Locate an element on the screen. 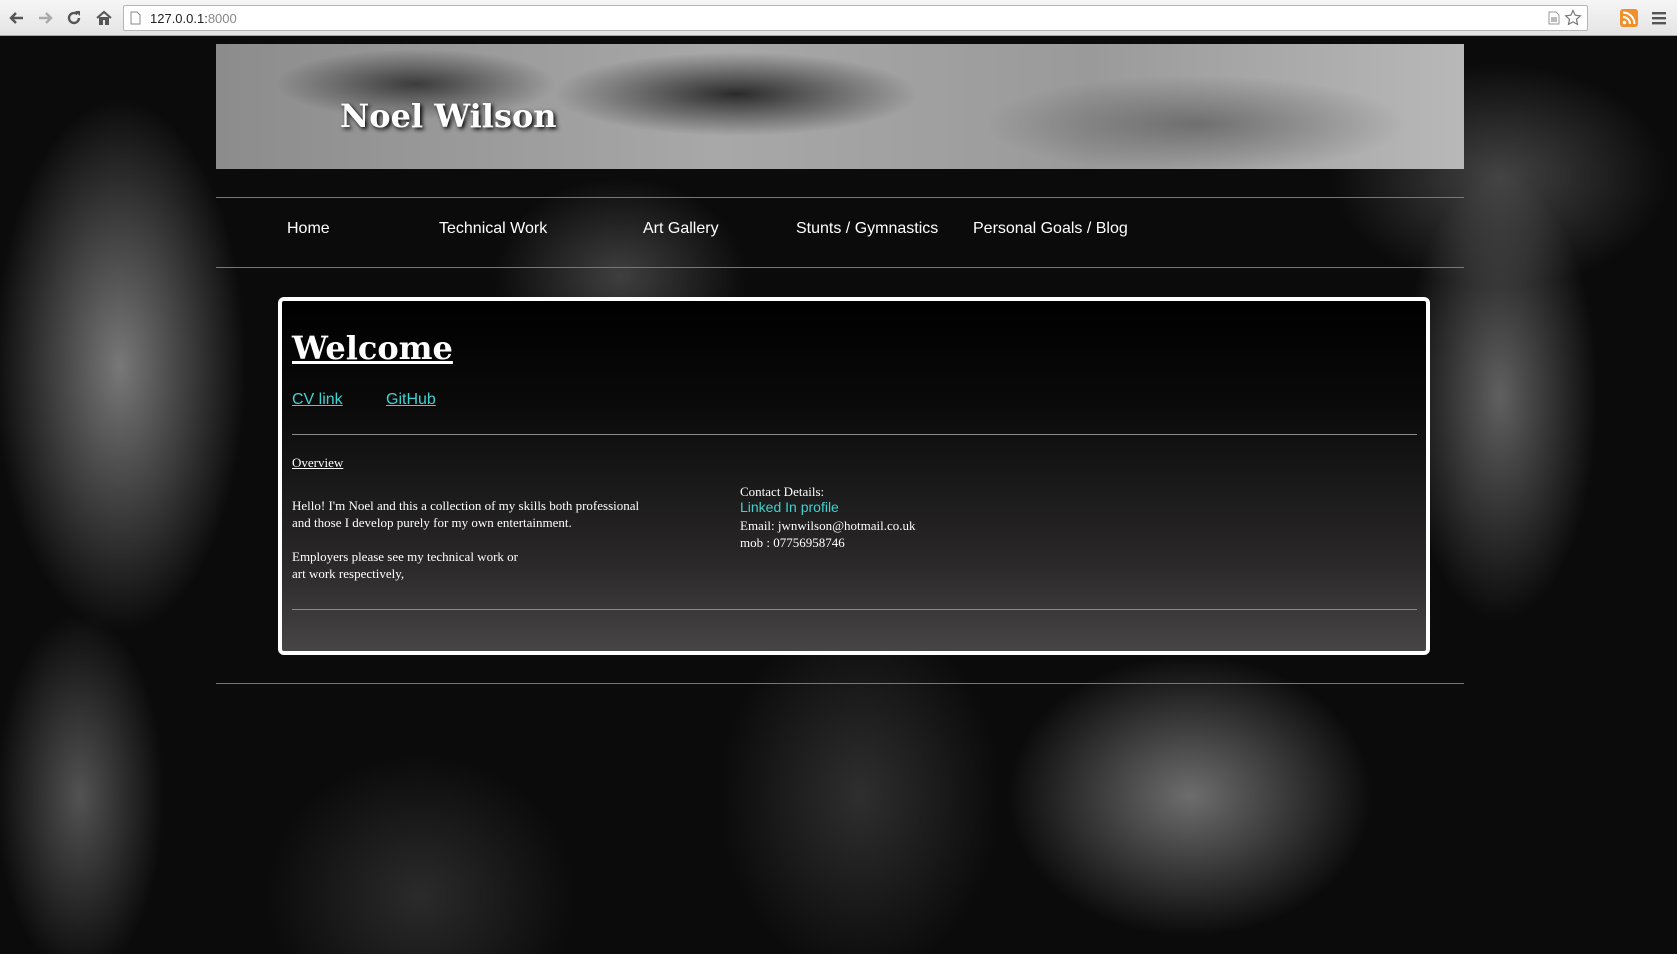 This screenshot has width=1677, height=954. nav-divider-top is located at coordinates (840, 197).